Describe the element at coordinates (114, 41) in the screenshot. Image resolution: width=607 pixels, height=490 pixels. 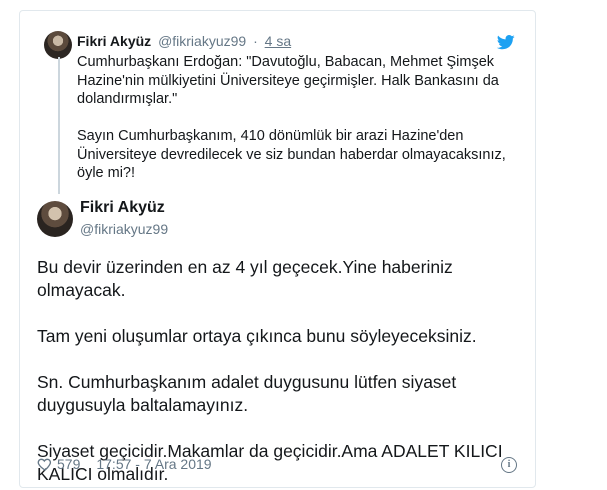
I see `quoted-author-name: Fikri Akyüz` at that location.